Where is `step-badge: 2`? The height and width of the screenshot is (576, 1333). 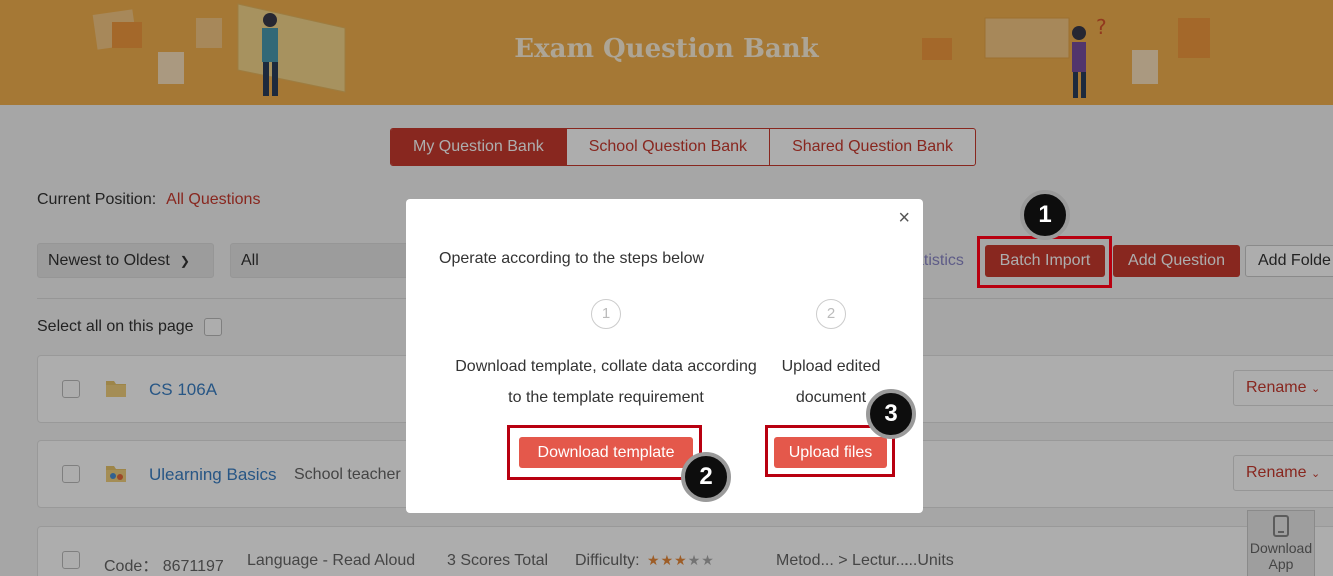 step-badge: 2 is located at coordinates (706, 477).